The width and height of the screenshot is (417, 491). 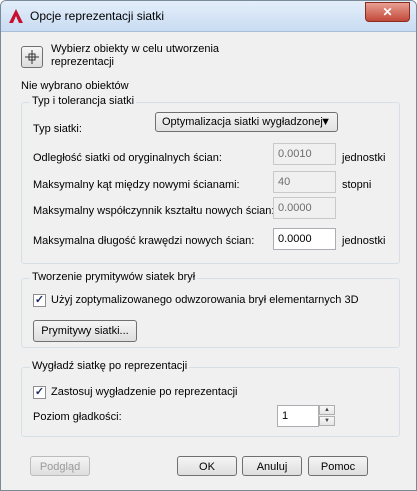 What do you see at coordinates (144, 392) in the screenshot?
I see `apply-smoothing-label: Zastosuj wygładzenie po reprezentacji` at bounding box center [144, 392].